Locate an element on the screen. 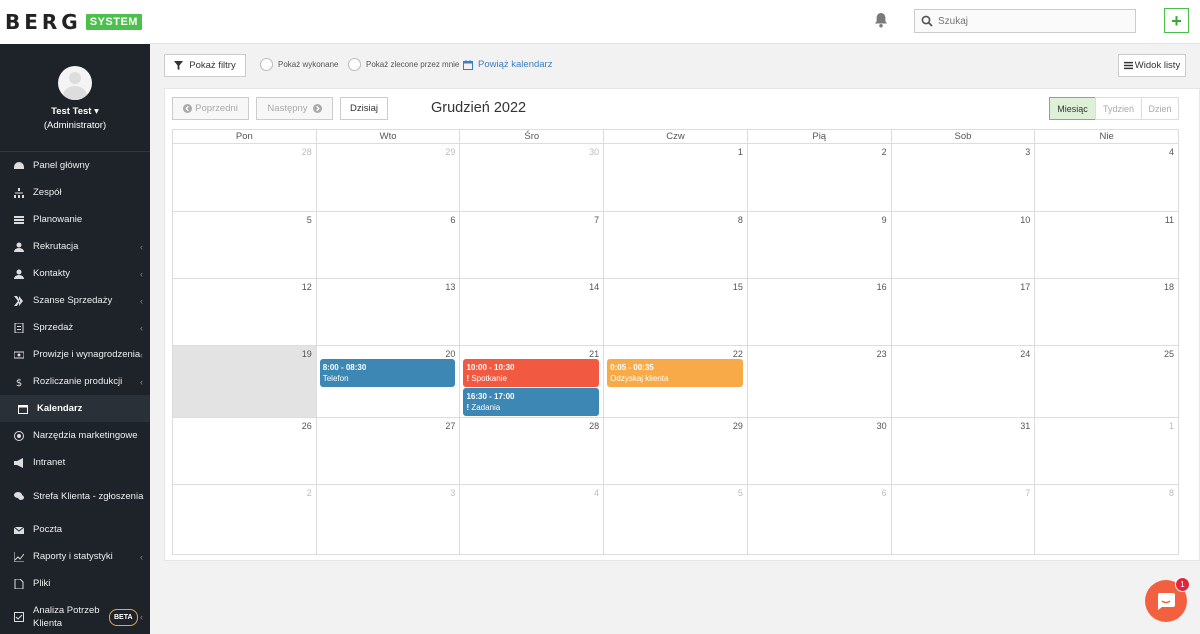 The width and height of the screenshot is (1200, 634). sidebar-item-raporty-i-statystyki: Raporty i statystyki ‹ is located at coordinates (75, 556).